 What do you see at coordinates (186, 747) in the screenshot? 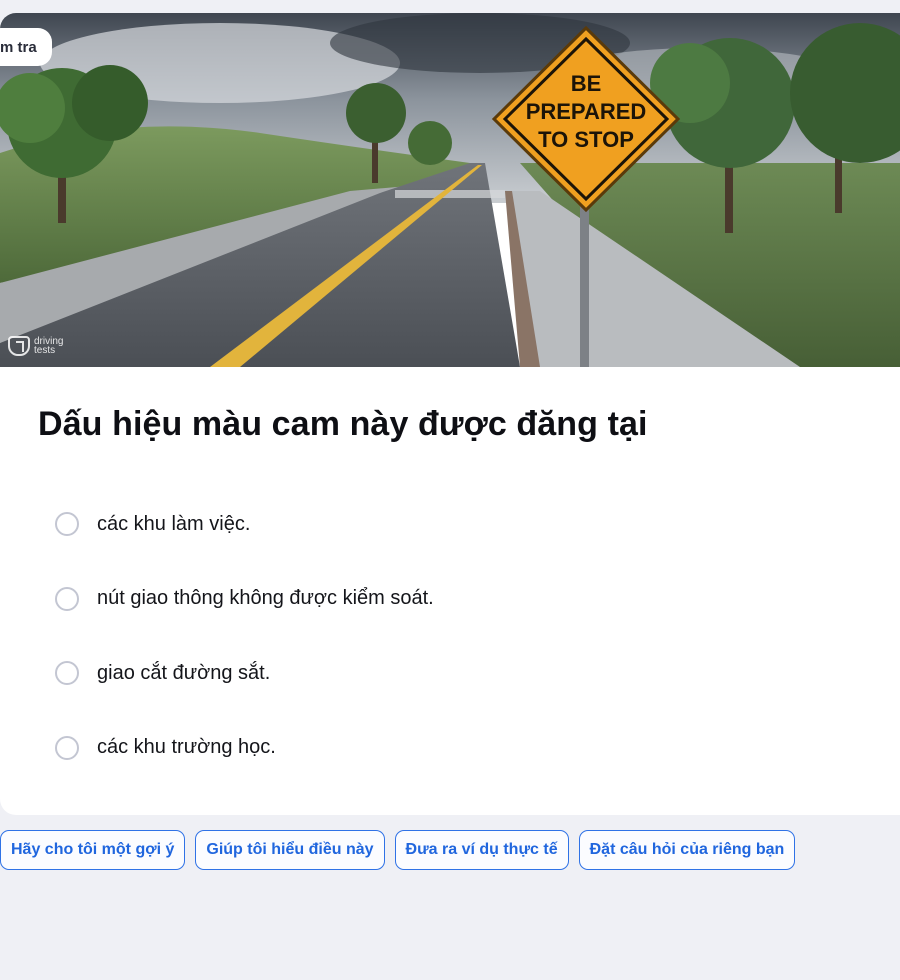
I see `answer-option-label: các khu trường học.` at bounding box center [186, 747].